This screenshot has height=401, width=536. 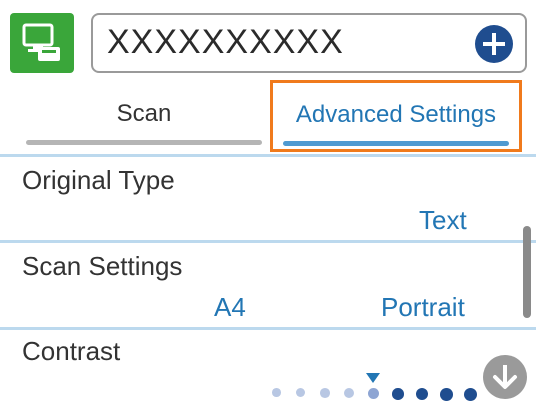 What do you see at coordinates (373, 381) in the screenshot?
I see `contrast-marker-icon` at bounding box center [373, 381].